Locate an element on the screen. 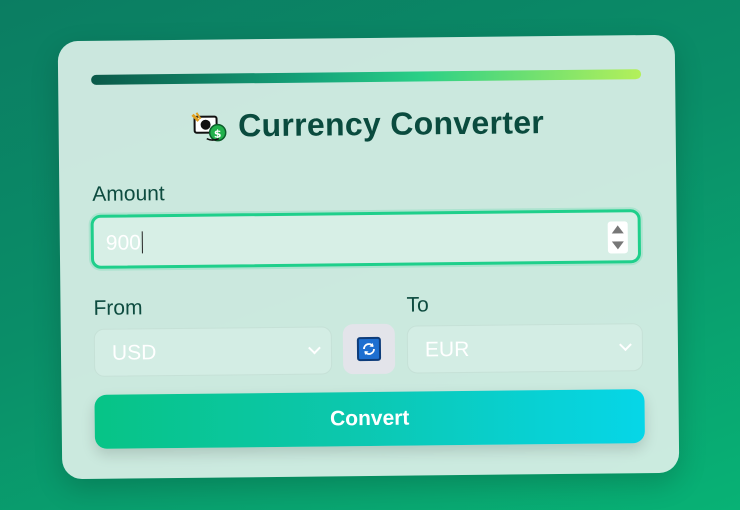  header: $ Currency Converter is located at coordinates (366, 124).